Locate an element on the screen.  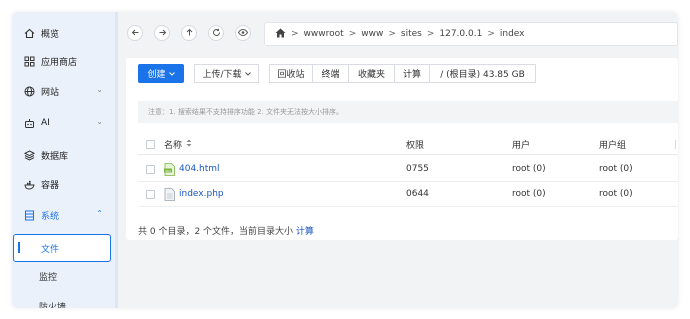
sidebar-subitem-files: 文件 is located at coordinates (62, 248).